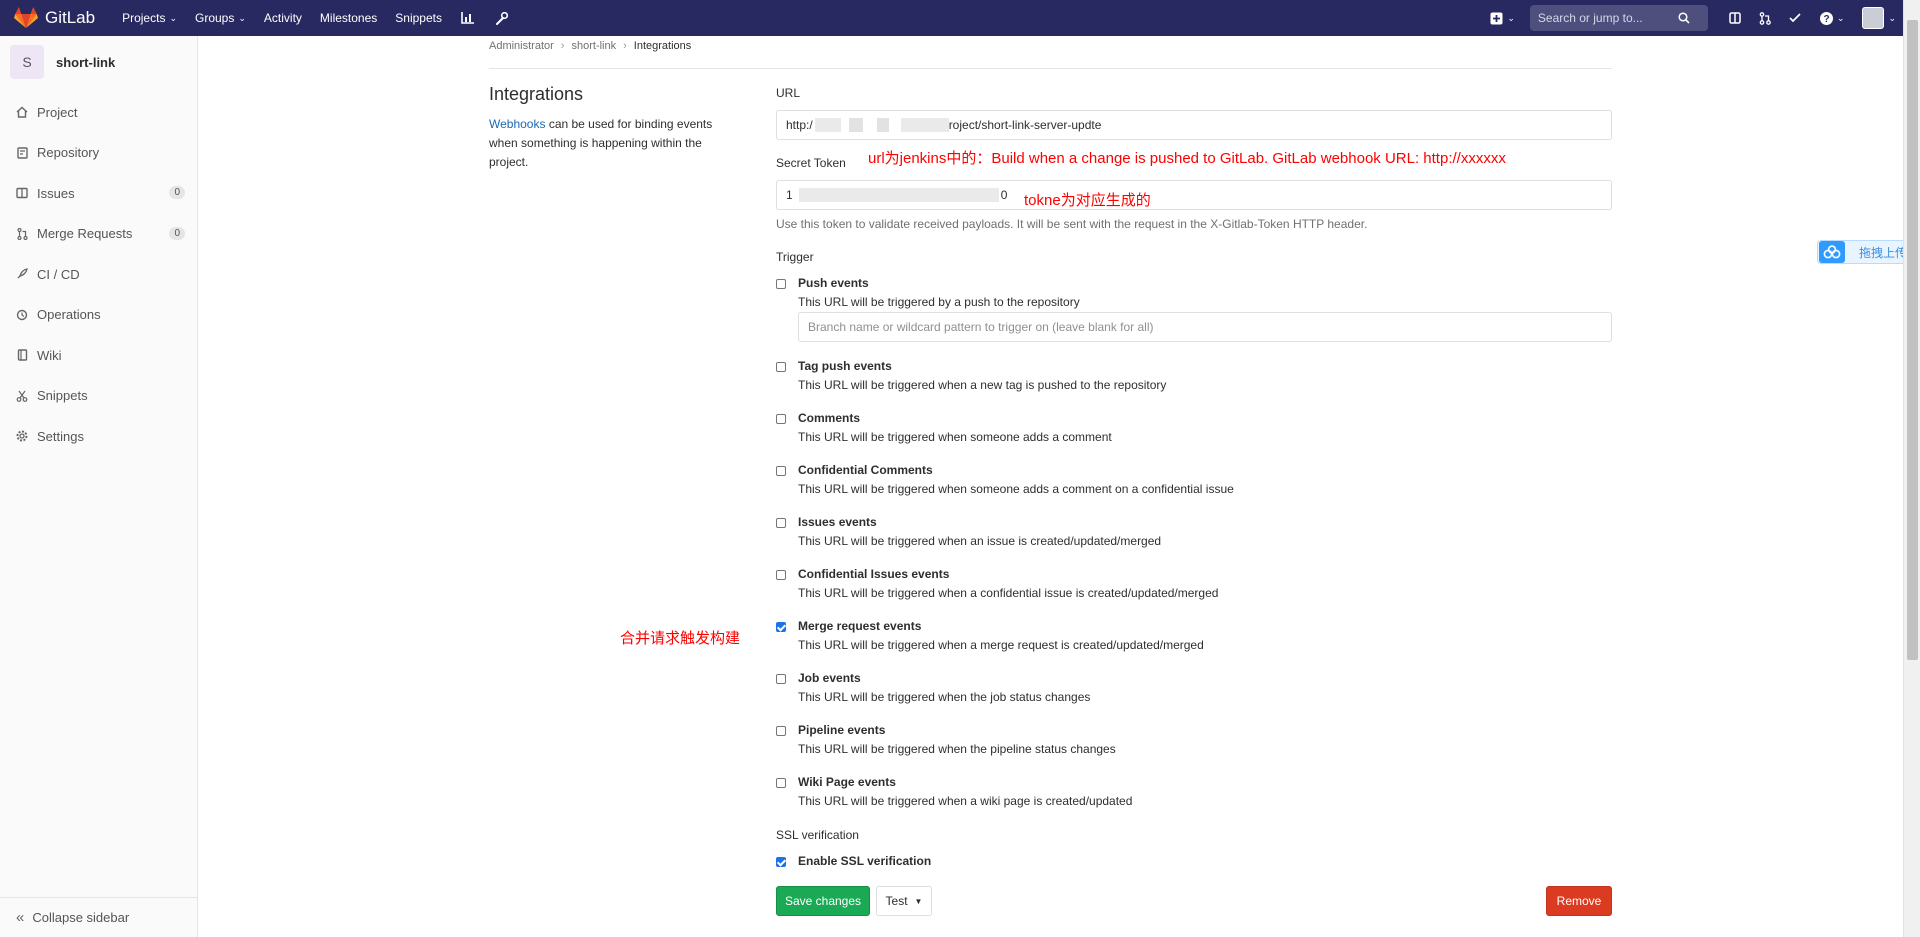 This screenshot has height=937, width=1920. Describe the element at coordinates (1867, 252) in the screenshot. I see `drag-upload-widget: 拖拽上传` at that location.